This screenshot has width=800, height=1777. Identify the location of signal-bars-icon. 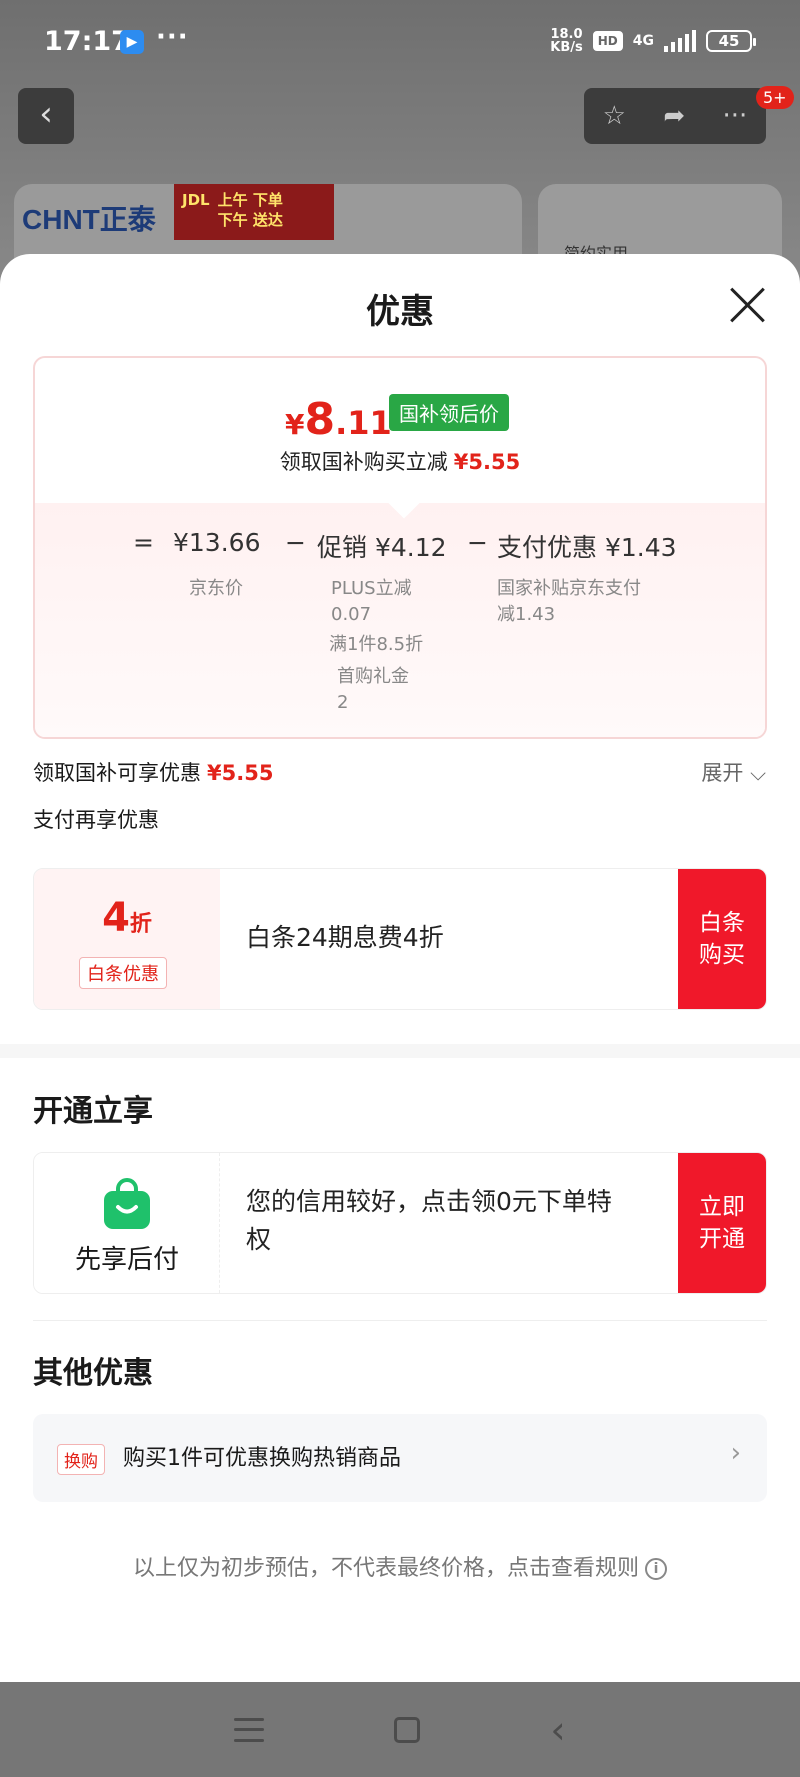
(680, 41).